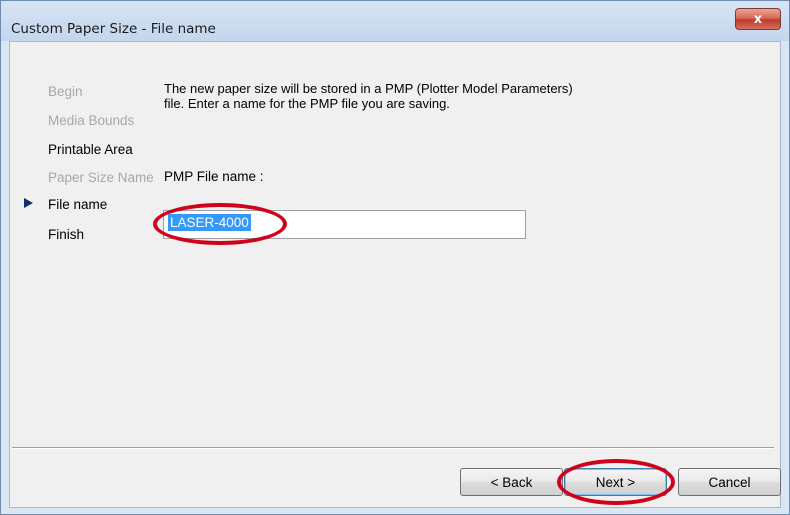 The height and width of the screenshot is (515, 790). I want to click on pmp-file-name-label: PMP File name :, so click(214, 176).